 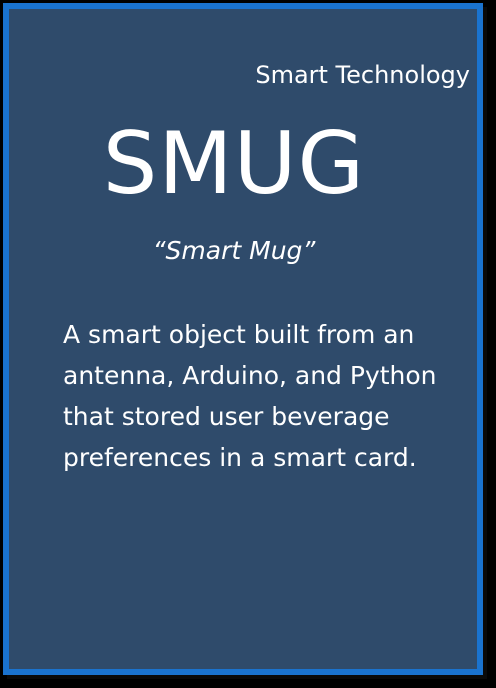 I want to click on card-title: SMUG, so click(x=234, y=164).